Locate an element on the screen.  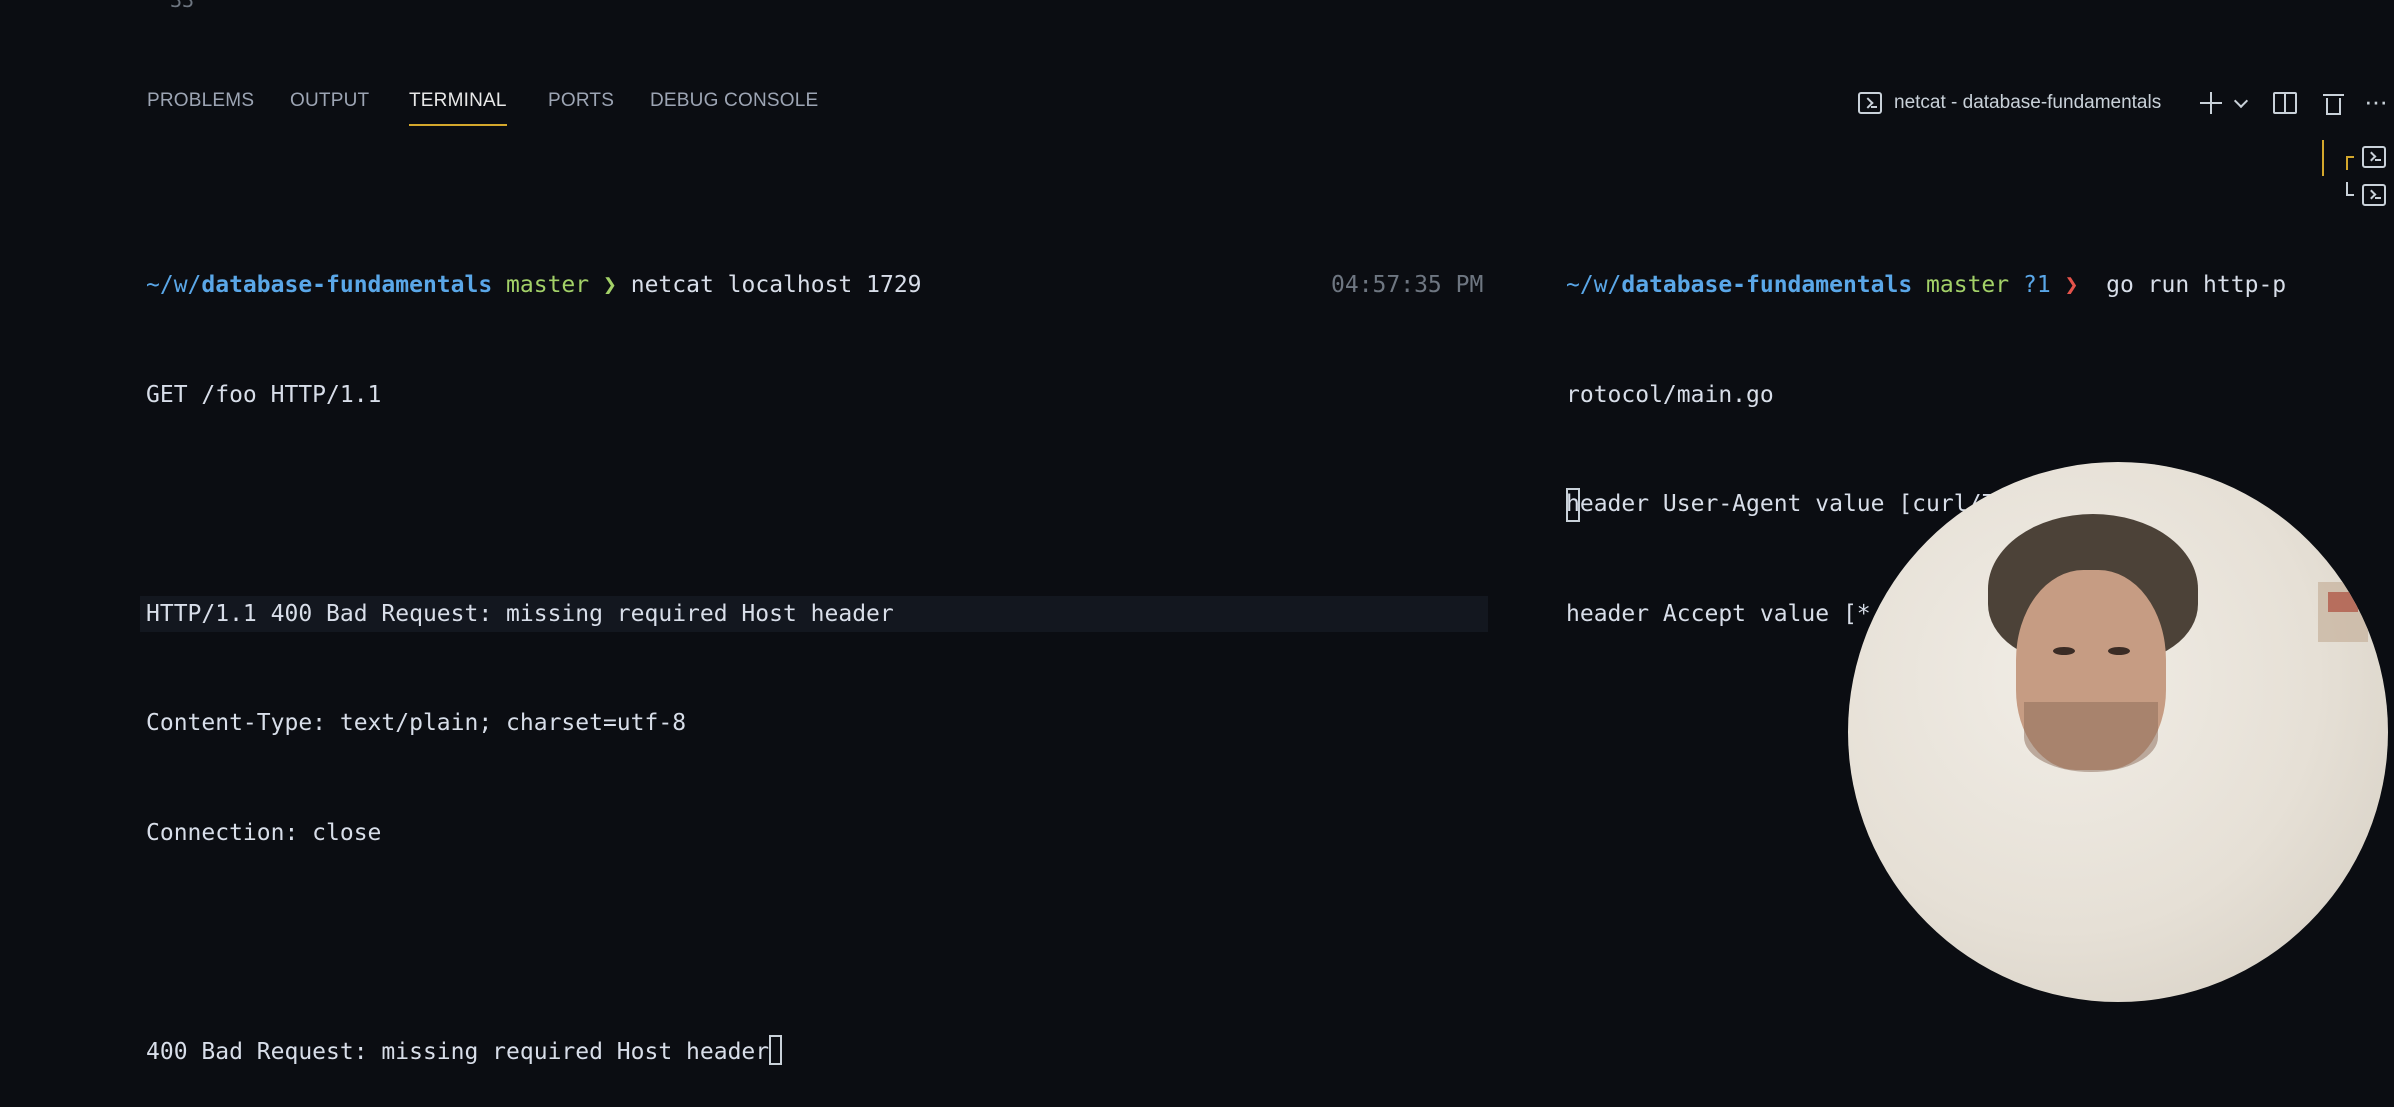
active-terminal-indicator is located at coordinates (2323, 158).